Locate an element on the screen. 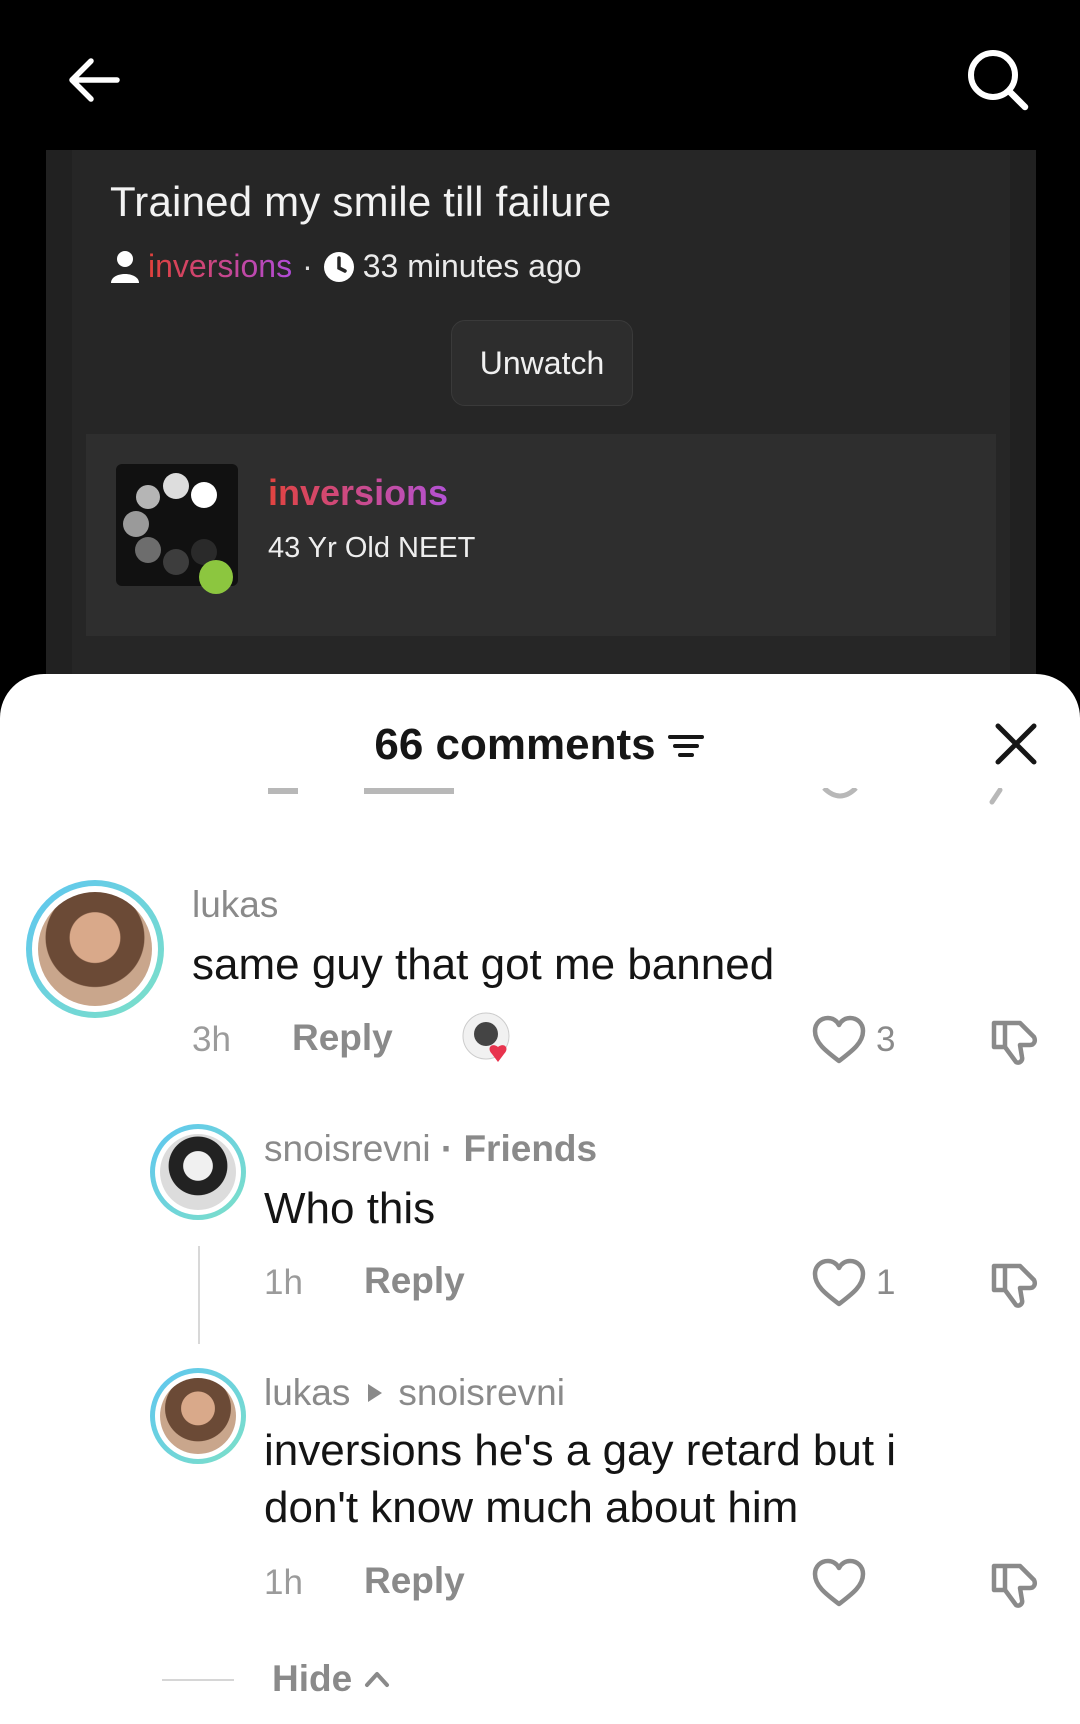  profile-subtitle: 43 Yr Old NEET is located at coordinates (372, 548).